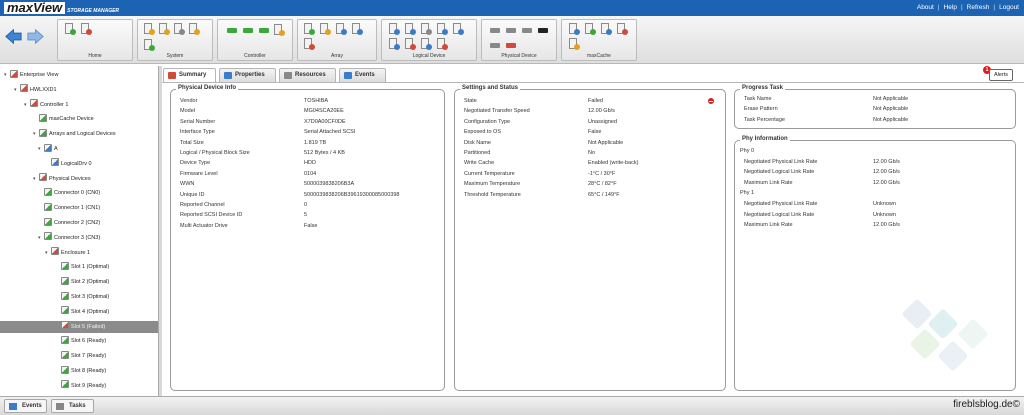 Image resolution: width=1024 pixels, height=415 pixels. Describe the element at coordinates (352, 194) in the screenshot. I see `info-value: 5000039838206B39619300085000398` at that location.